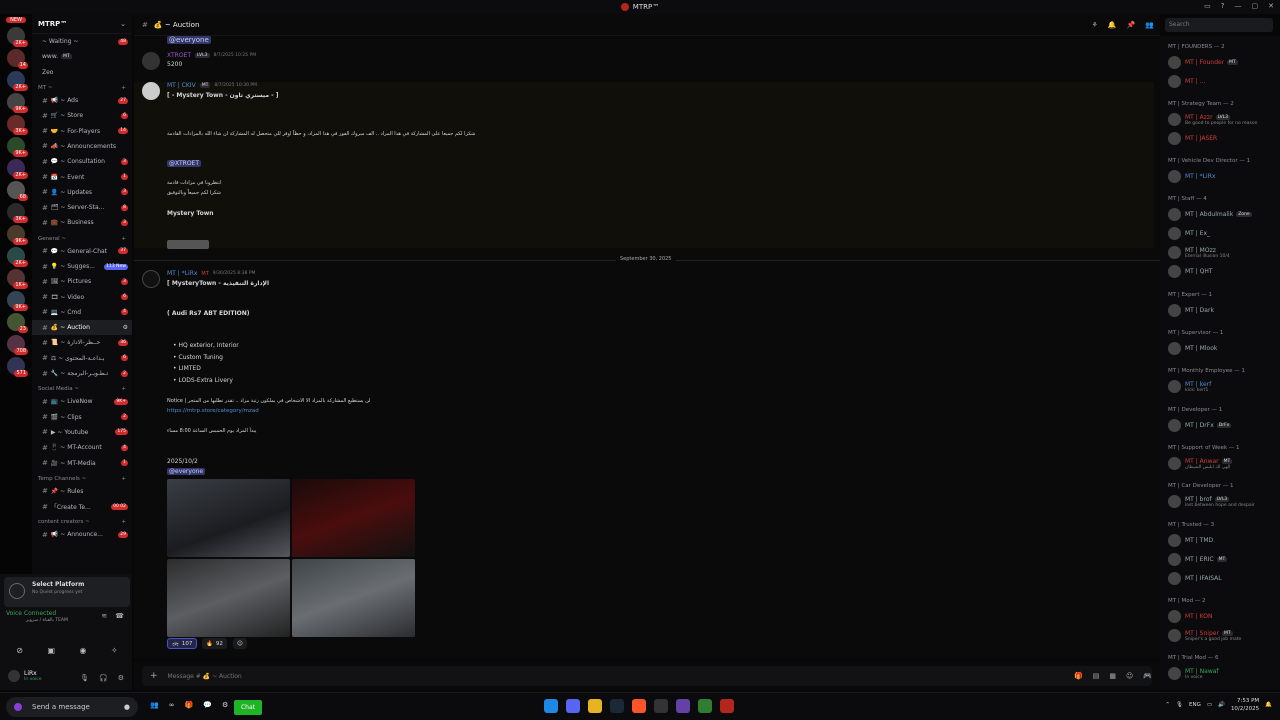  I want to click on disconnect-icon: ☎, so click(119, 616).